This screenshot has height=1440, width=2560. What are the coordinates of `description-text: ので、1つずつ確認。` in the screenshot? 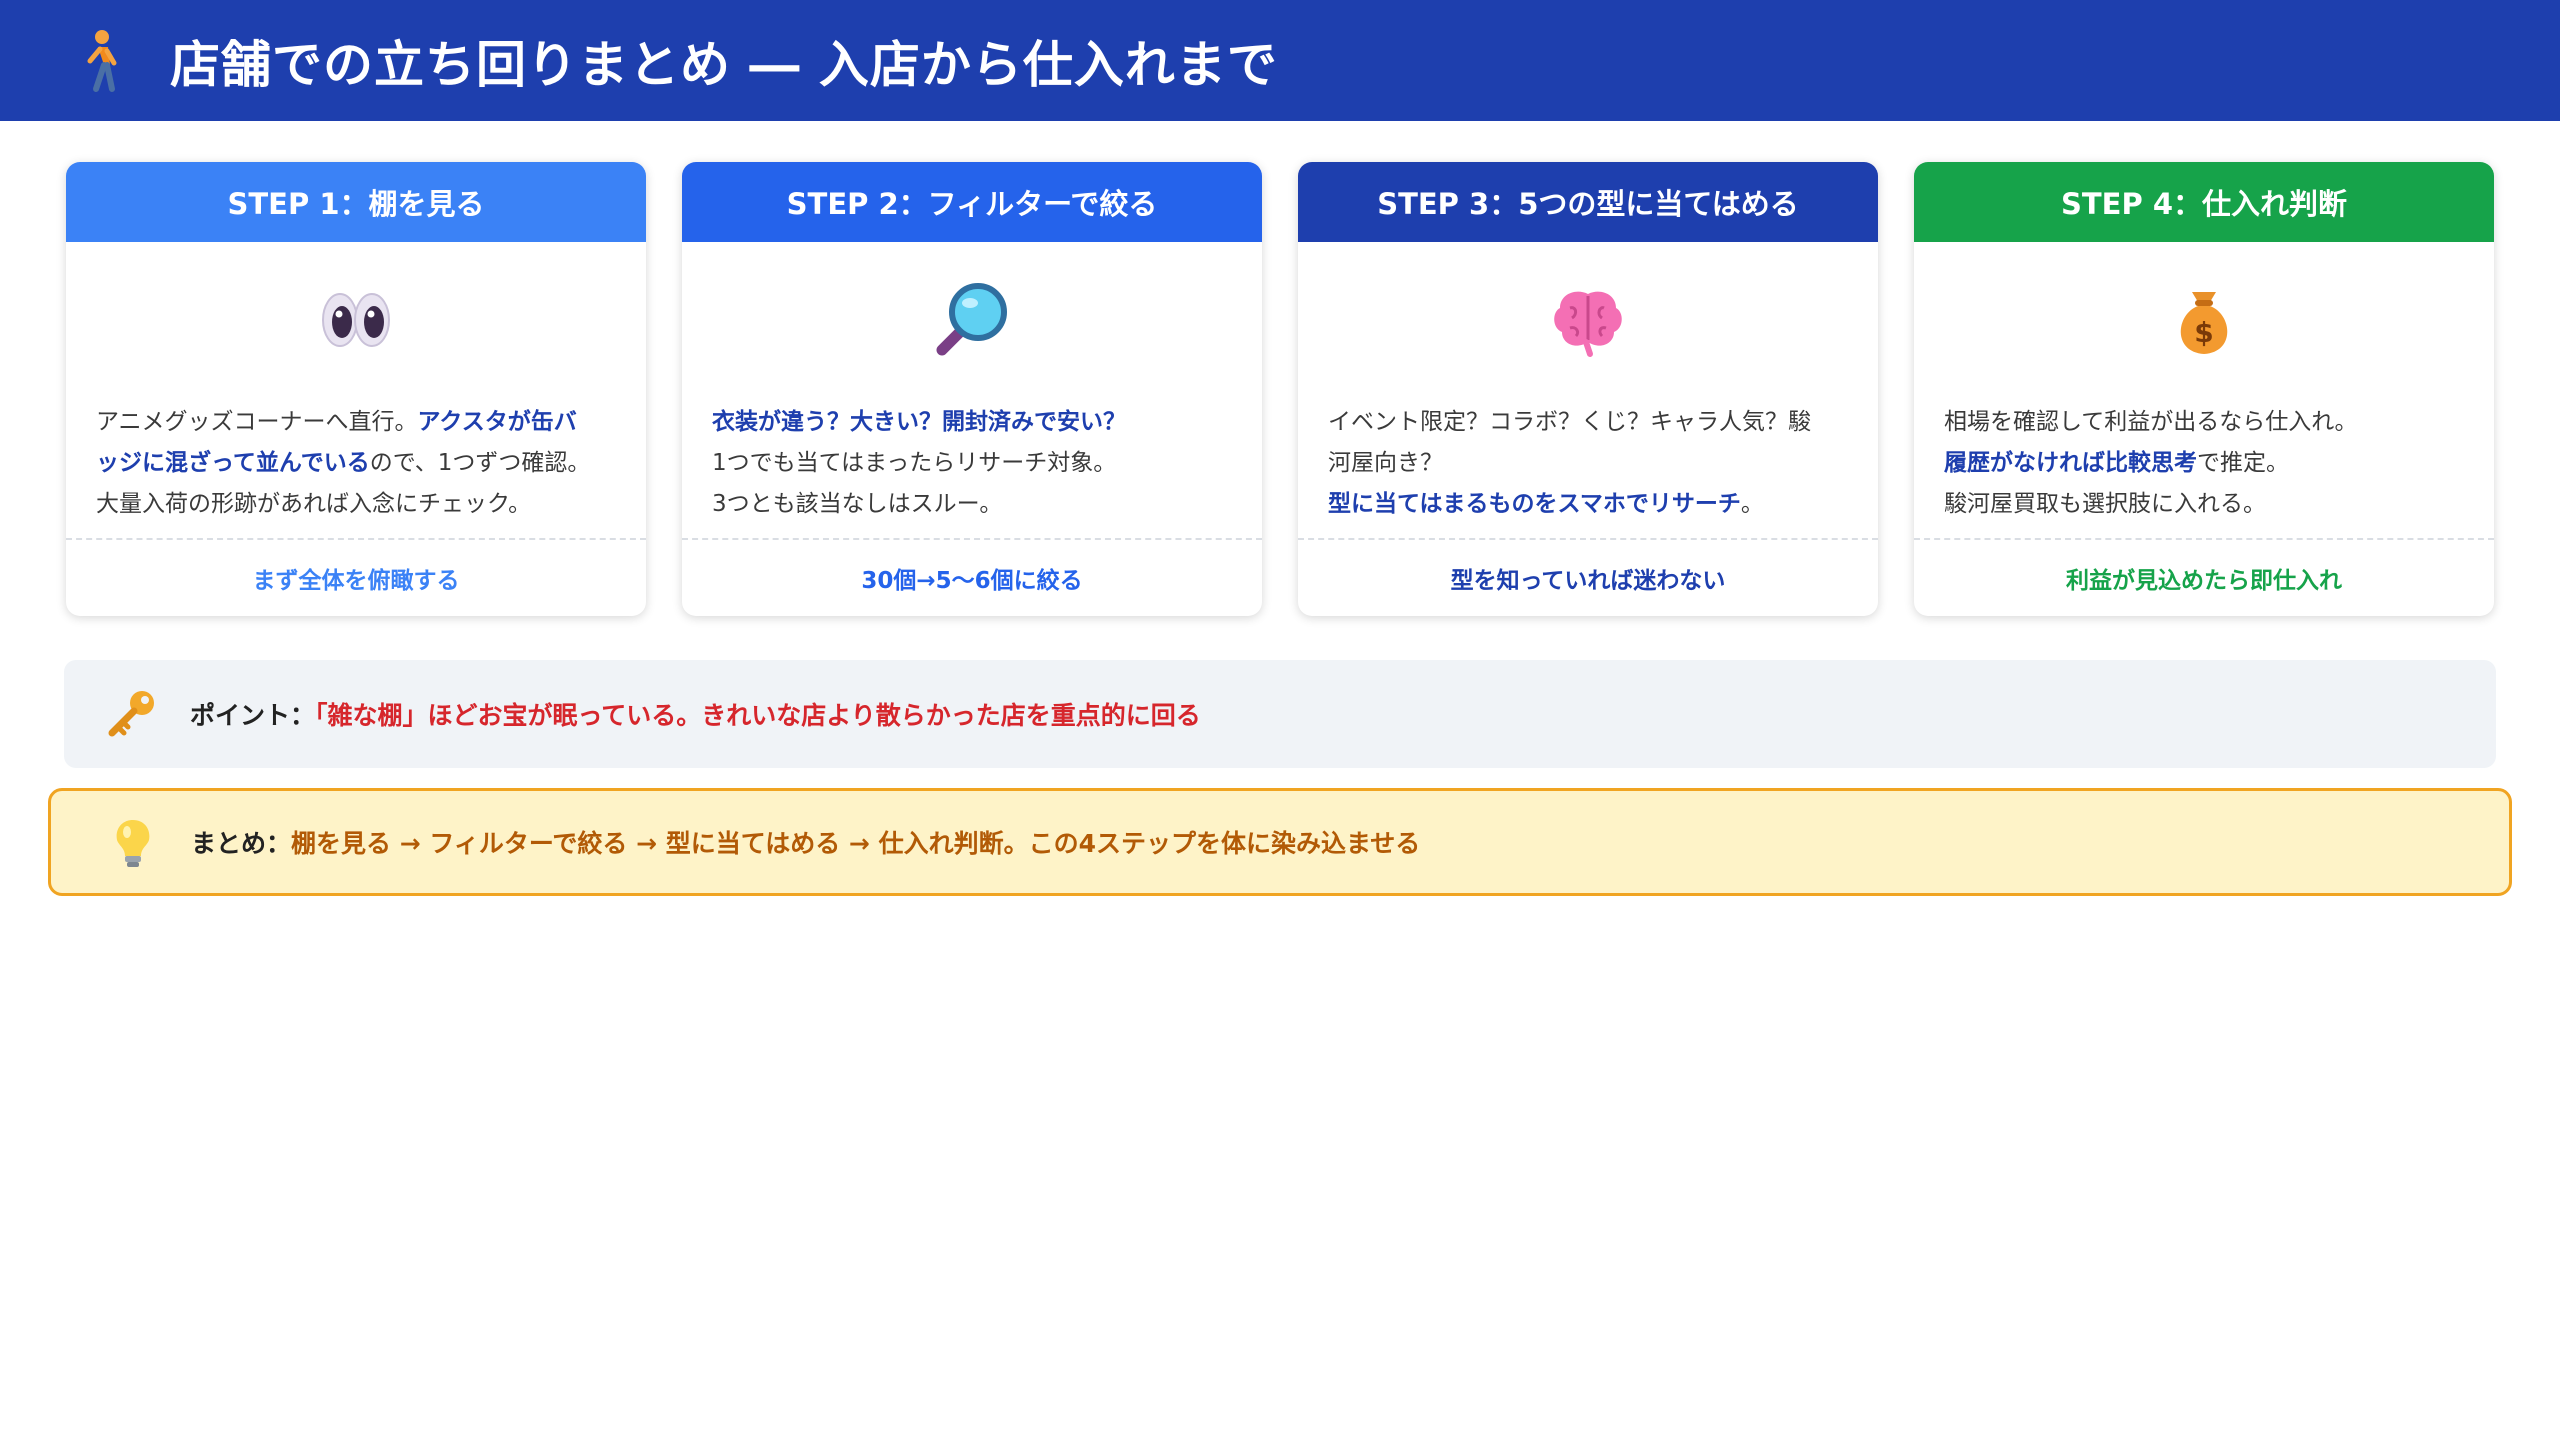 It's located at (480, 463).